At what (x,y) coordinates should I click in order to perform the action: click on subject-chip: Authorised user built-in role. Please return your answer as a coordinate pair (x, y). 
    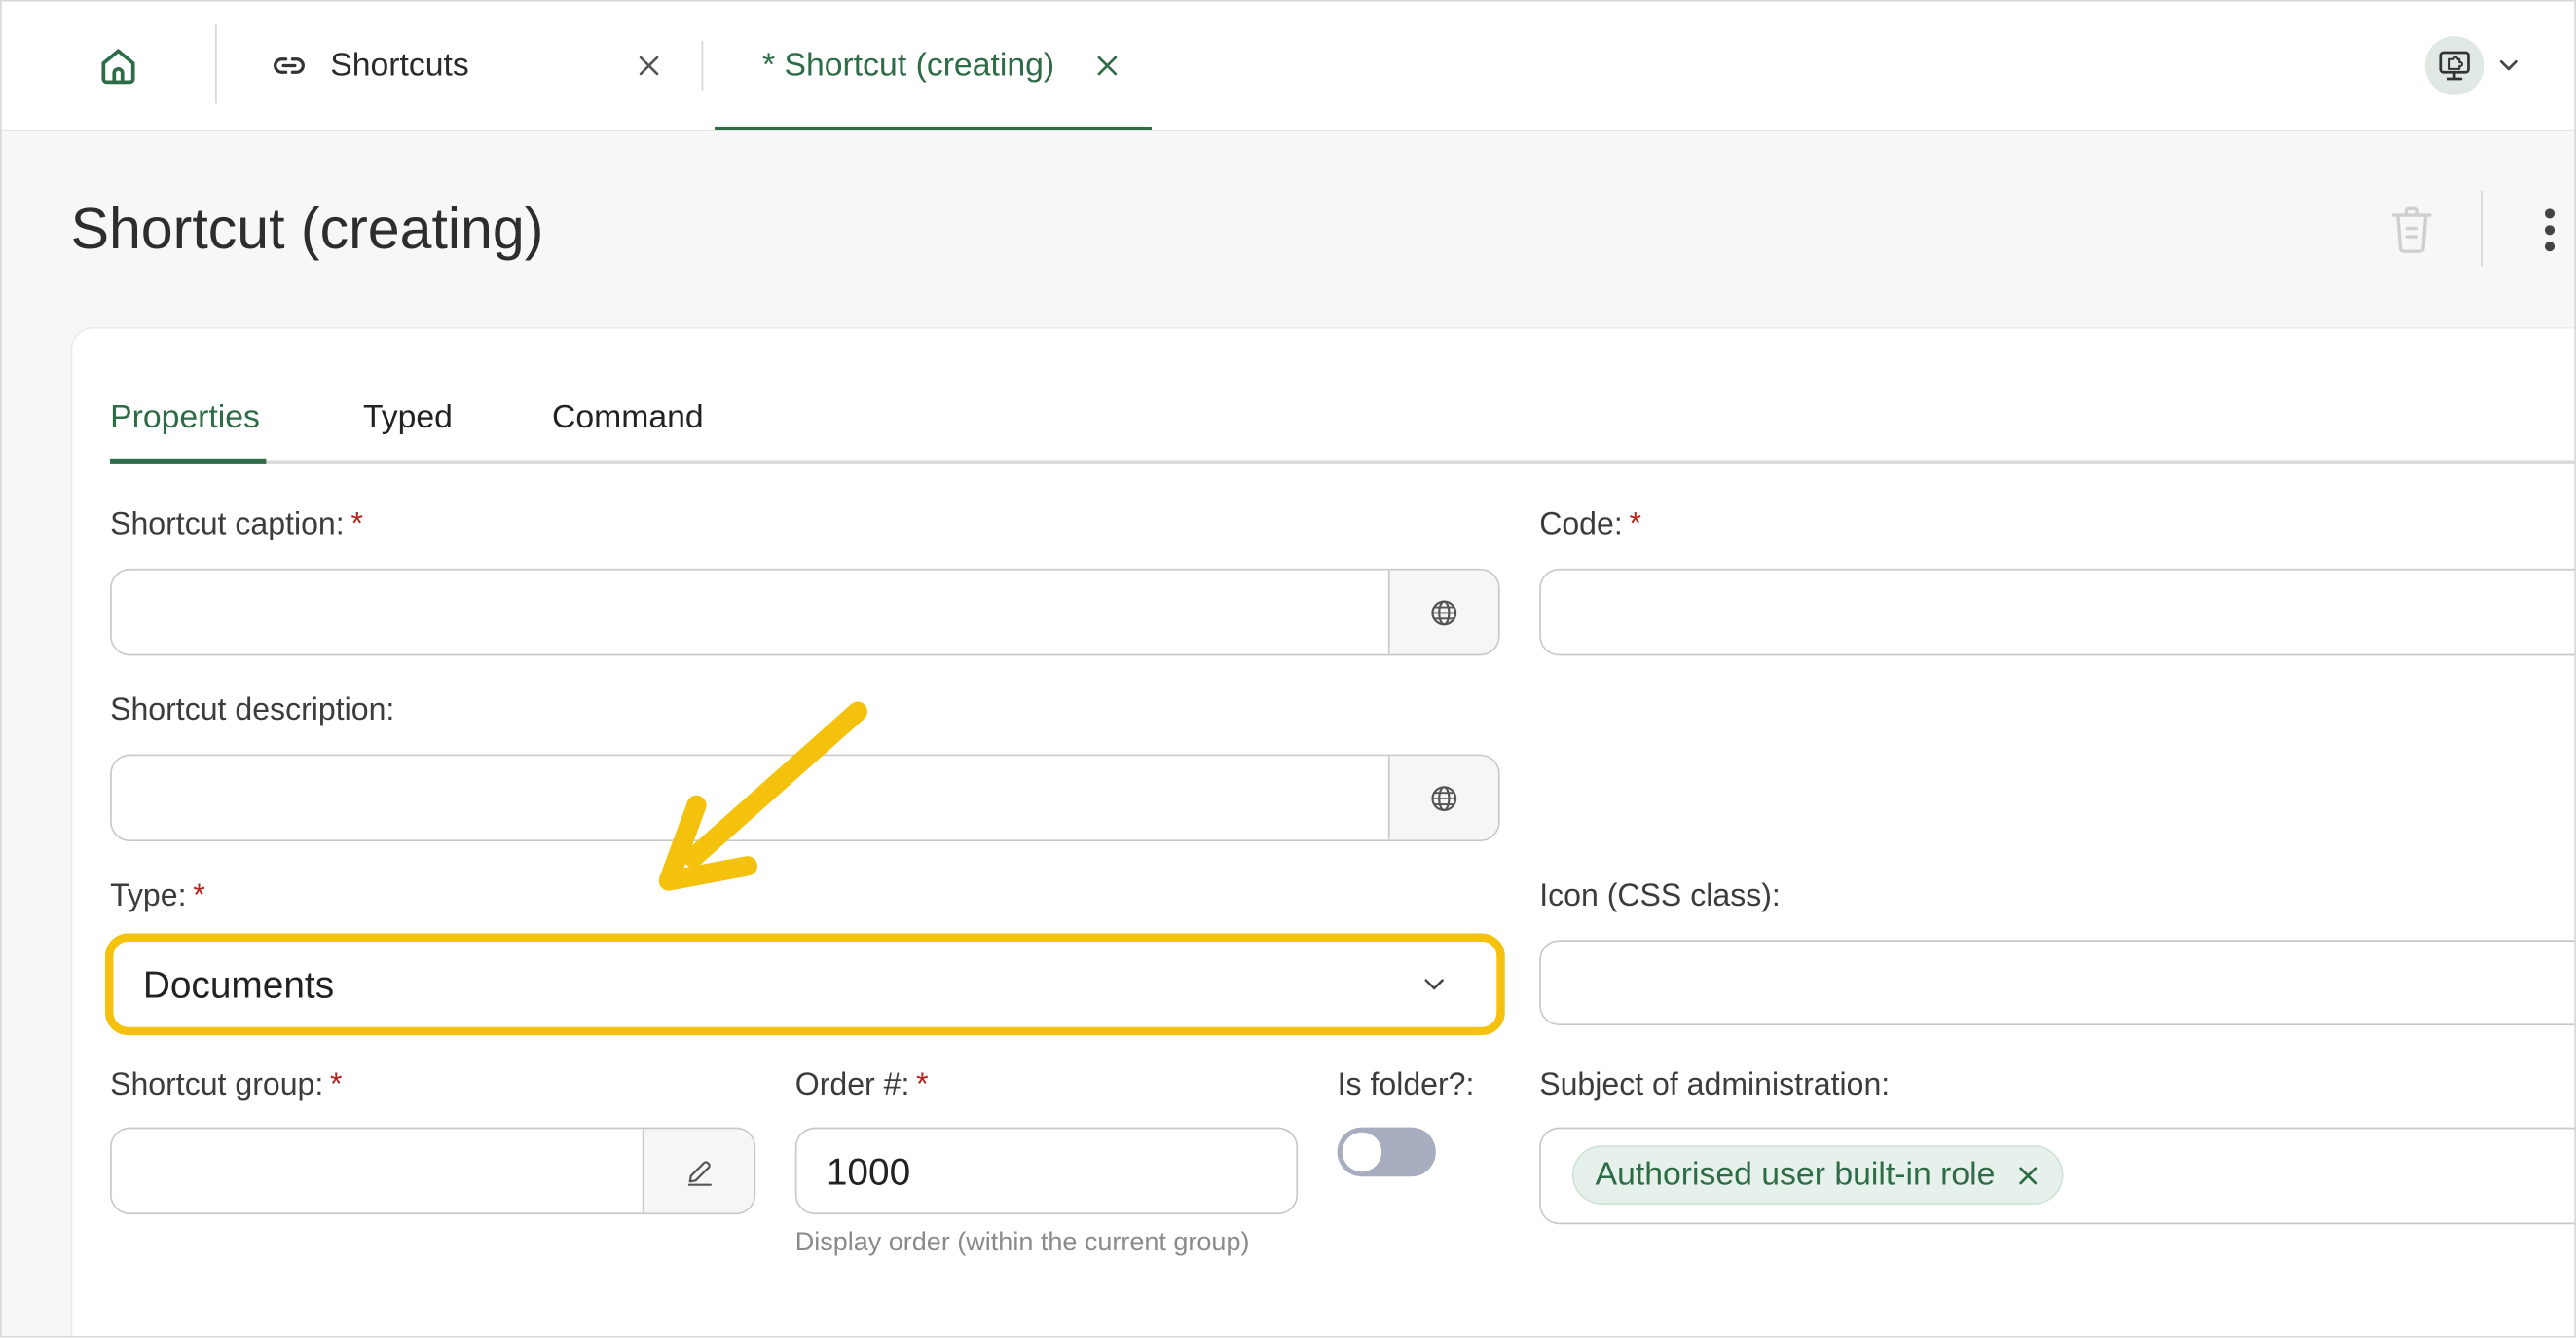
    Looking at the image, I should click on (1818, 1175).